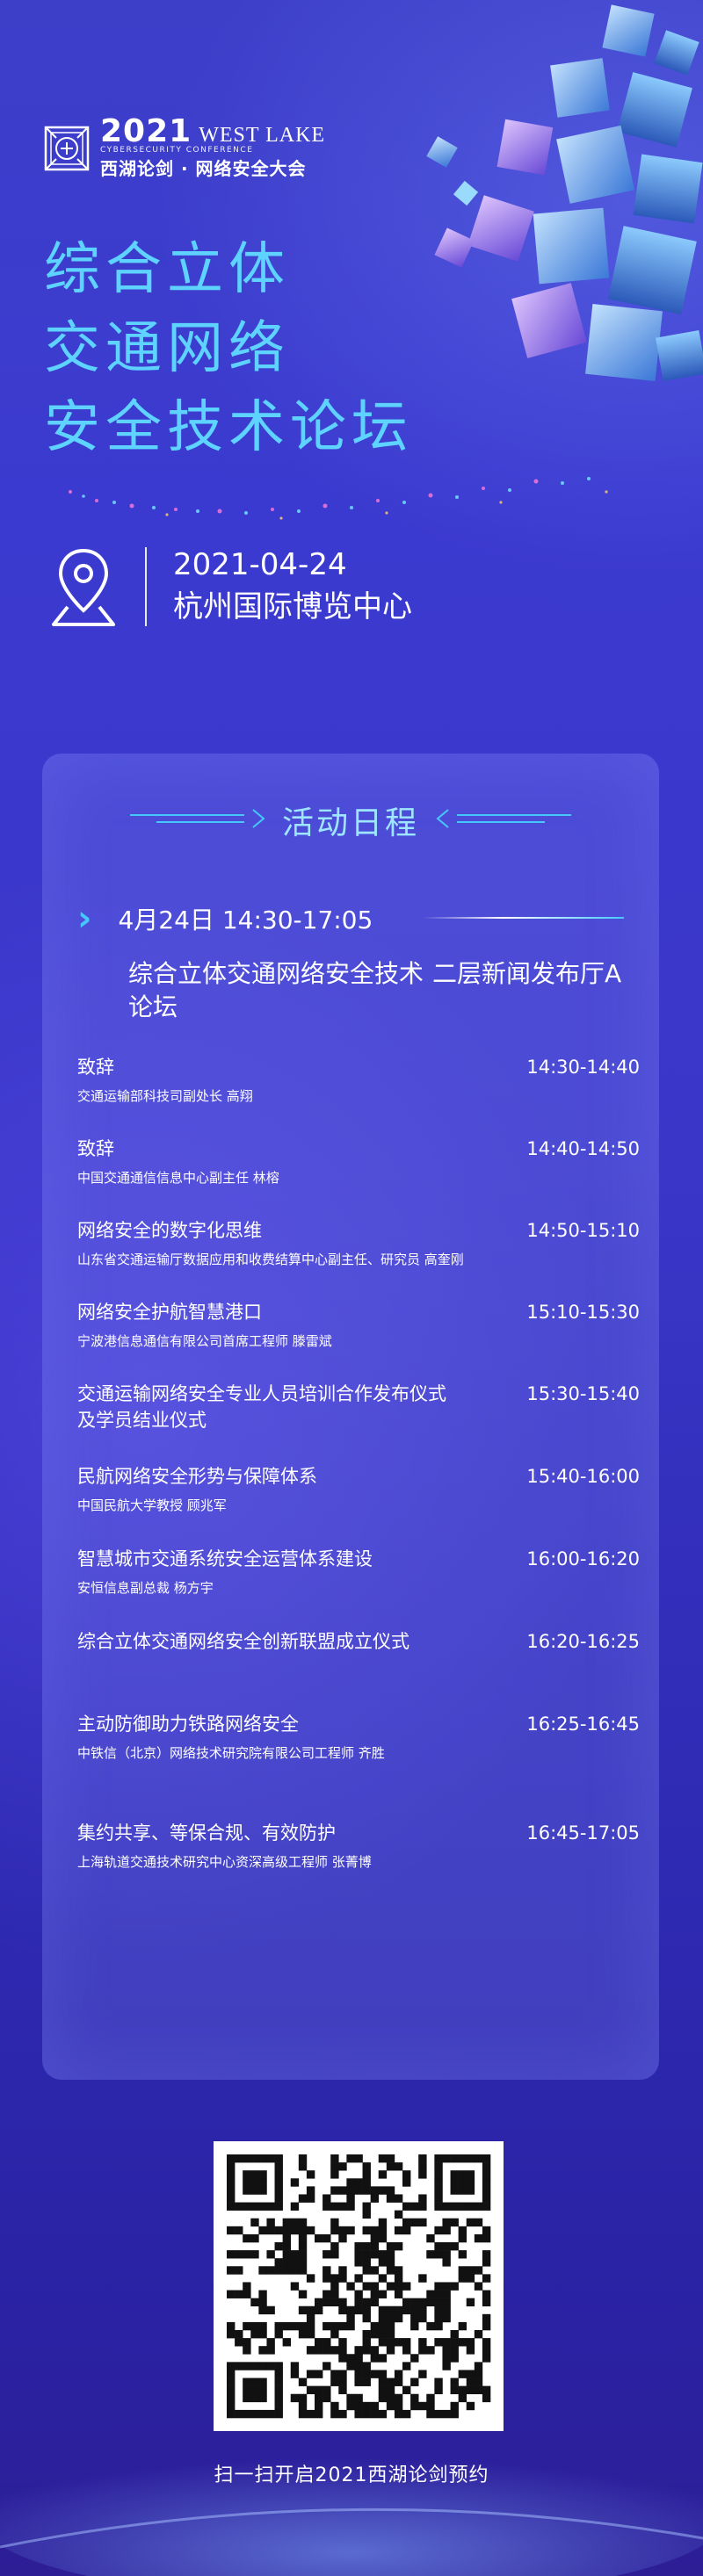 The width and height of the screenshot is (703, 2576). I want to click on agenda-speaker: 中铁信（北京）网络技术研究院有限公司工程师 齐胜, so click(231, 1753).